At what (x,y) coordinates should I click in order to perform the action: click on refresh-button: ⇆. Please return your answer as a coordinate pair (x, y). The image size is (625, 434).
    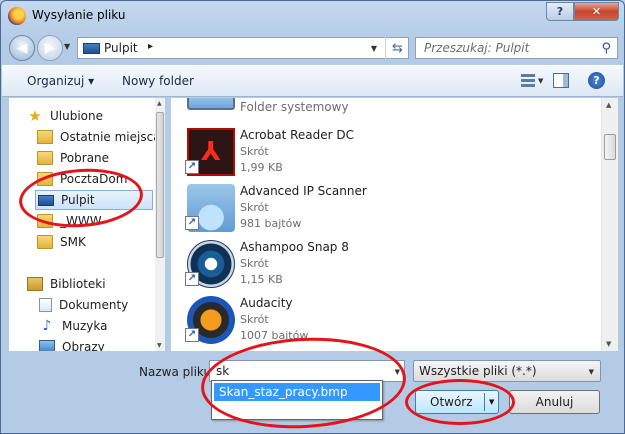
    Looking at the image, I should click on (397, 48).